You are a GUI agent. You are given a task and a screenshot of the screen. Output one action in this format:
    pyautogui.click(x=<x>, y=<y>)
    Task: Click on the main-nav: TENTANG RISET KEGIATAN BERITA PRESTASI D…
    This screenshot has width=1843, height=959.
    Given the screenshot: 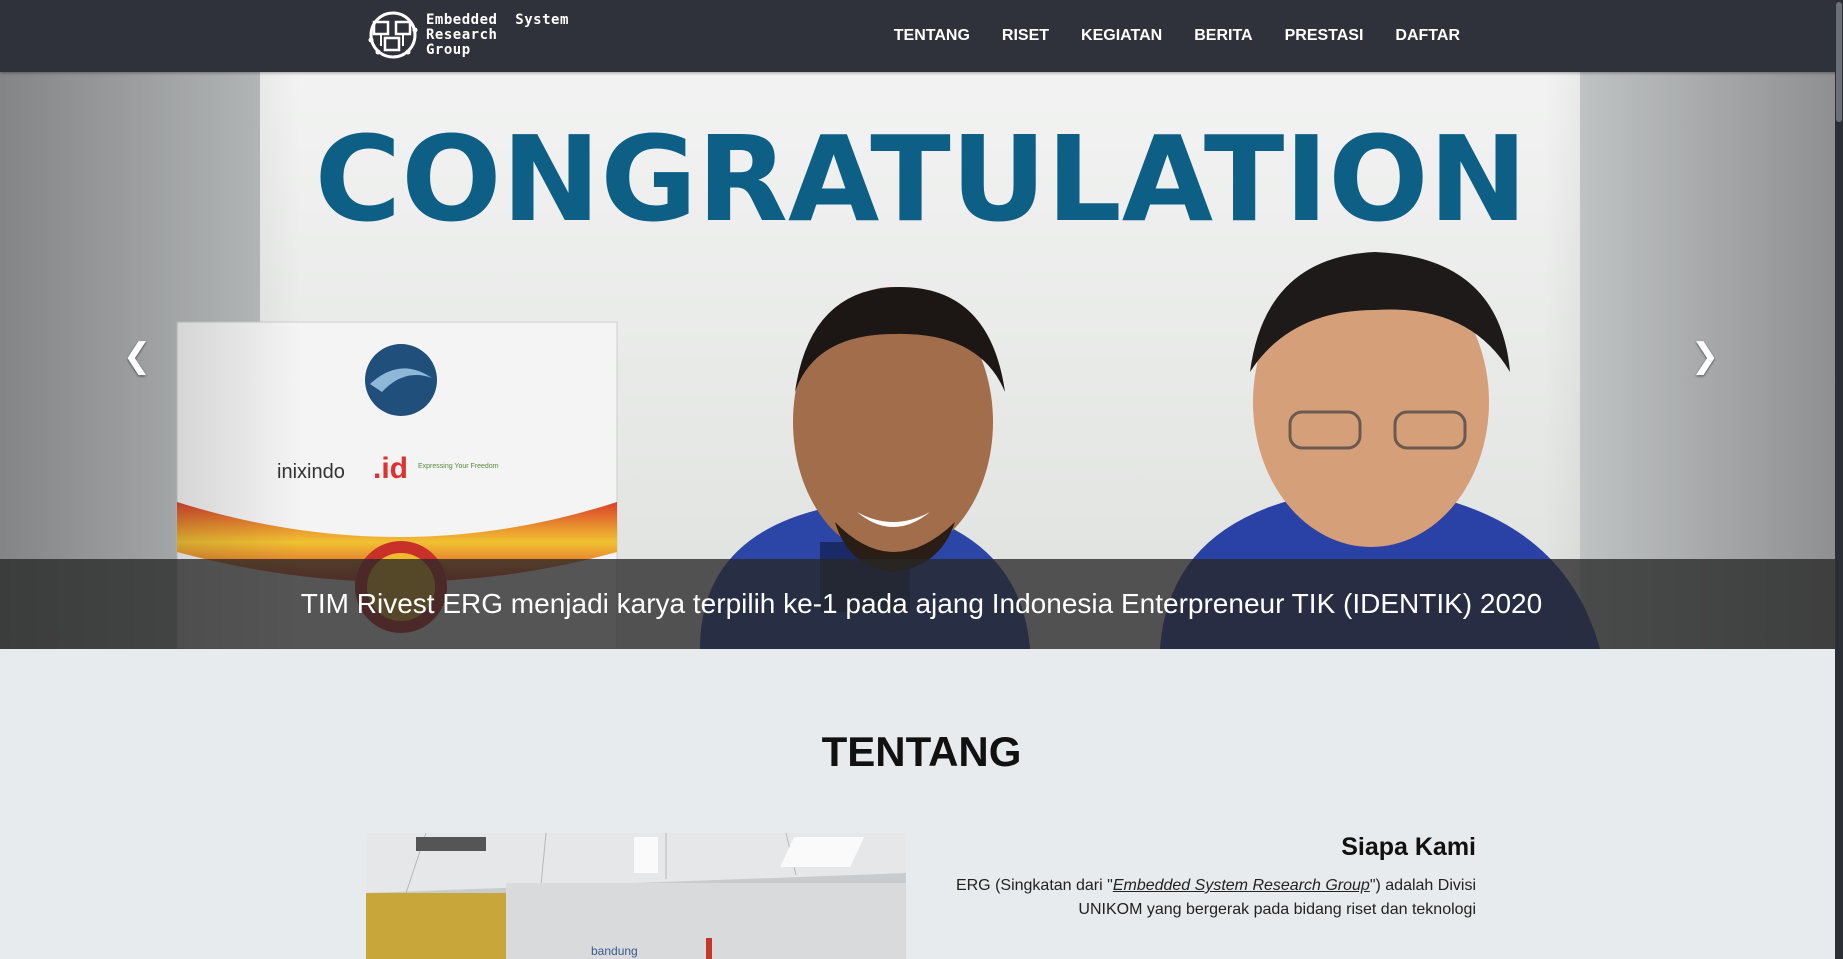 What is the action you would take?
    pyautogui.click(x=1161, y=36)
    